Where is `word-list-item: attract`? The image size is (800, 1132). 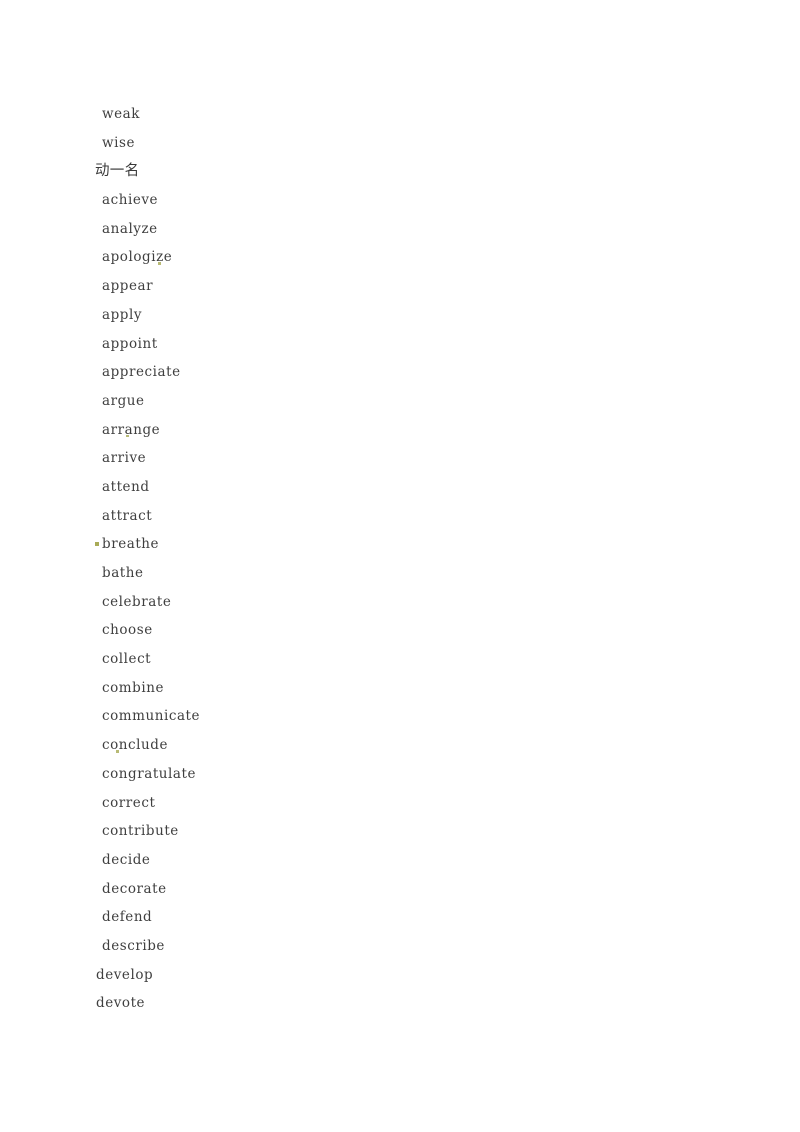 word-list-item: attract is located at coordinates (127, 515).